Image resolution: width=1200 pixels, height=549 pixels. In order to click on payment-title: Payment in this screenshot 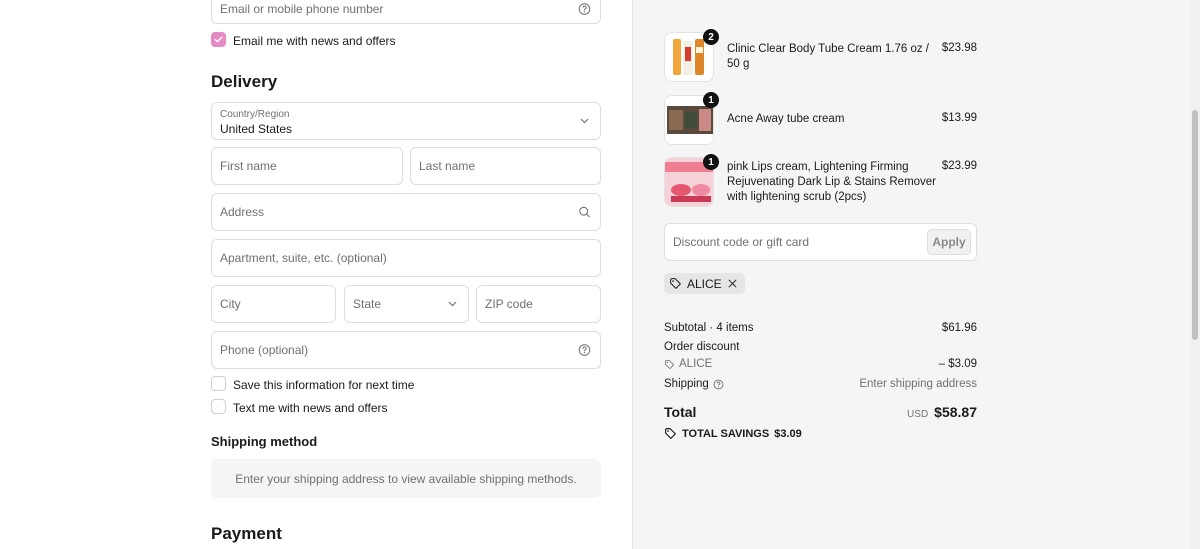, I will do `click(246, 533)`.